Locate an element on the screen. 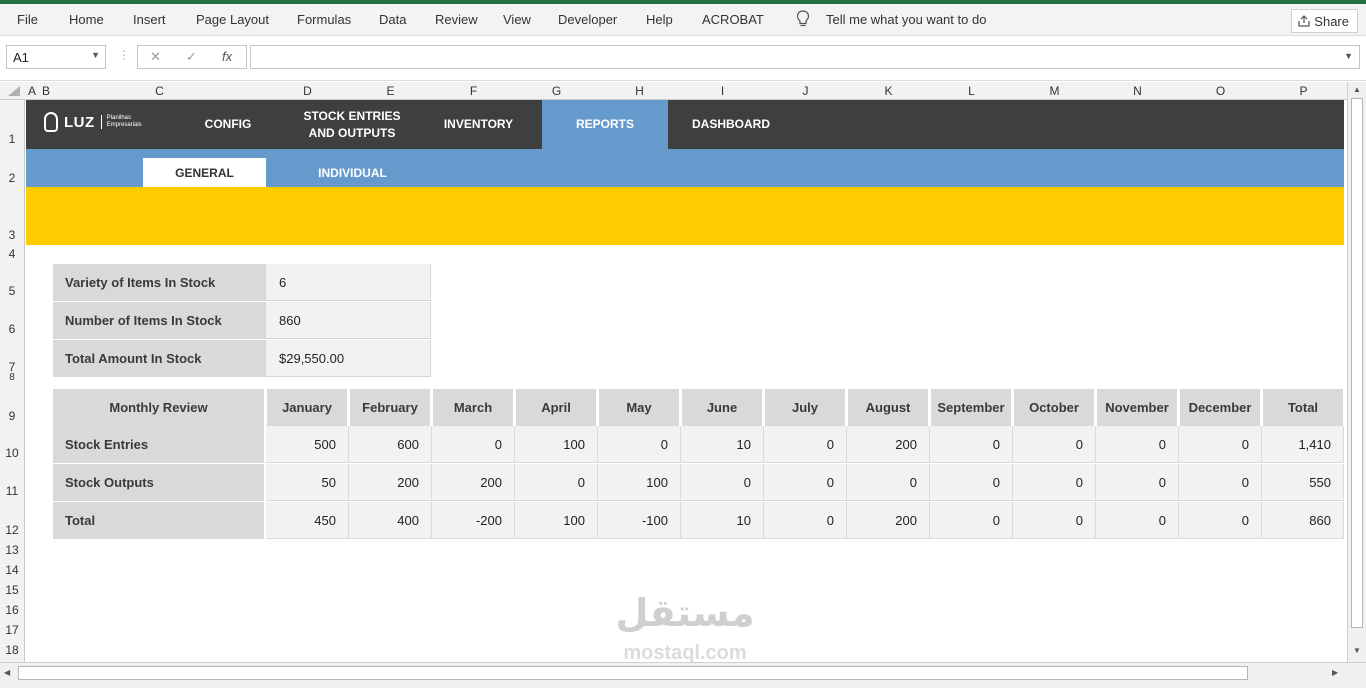  row-header: 15 is located at coordinates (12, 590).